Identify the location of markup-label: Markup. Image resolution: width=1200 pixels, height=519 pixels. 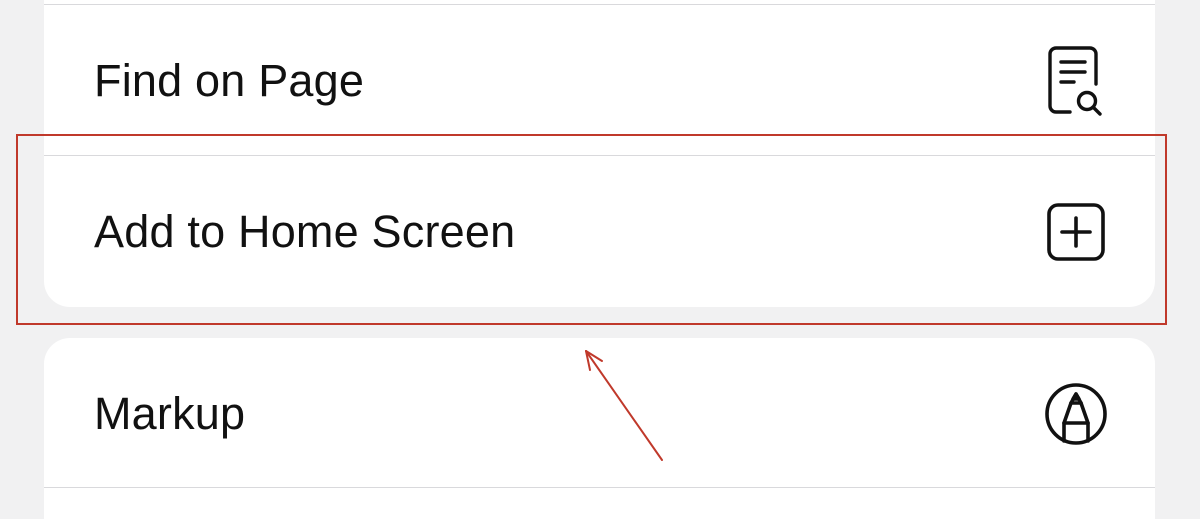
(170, 413).